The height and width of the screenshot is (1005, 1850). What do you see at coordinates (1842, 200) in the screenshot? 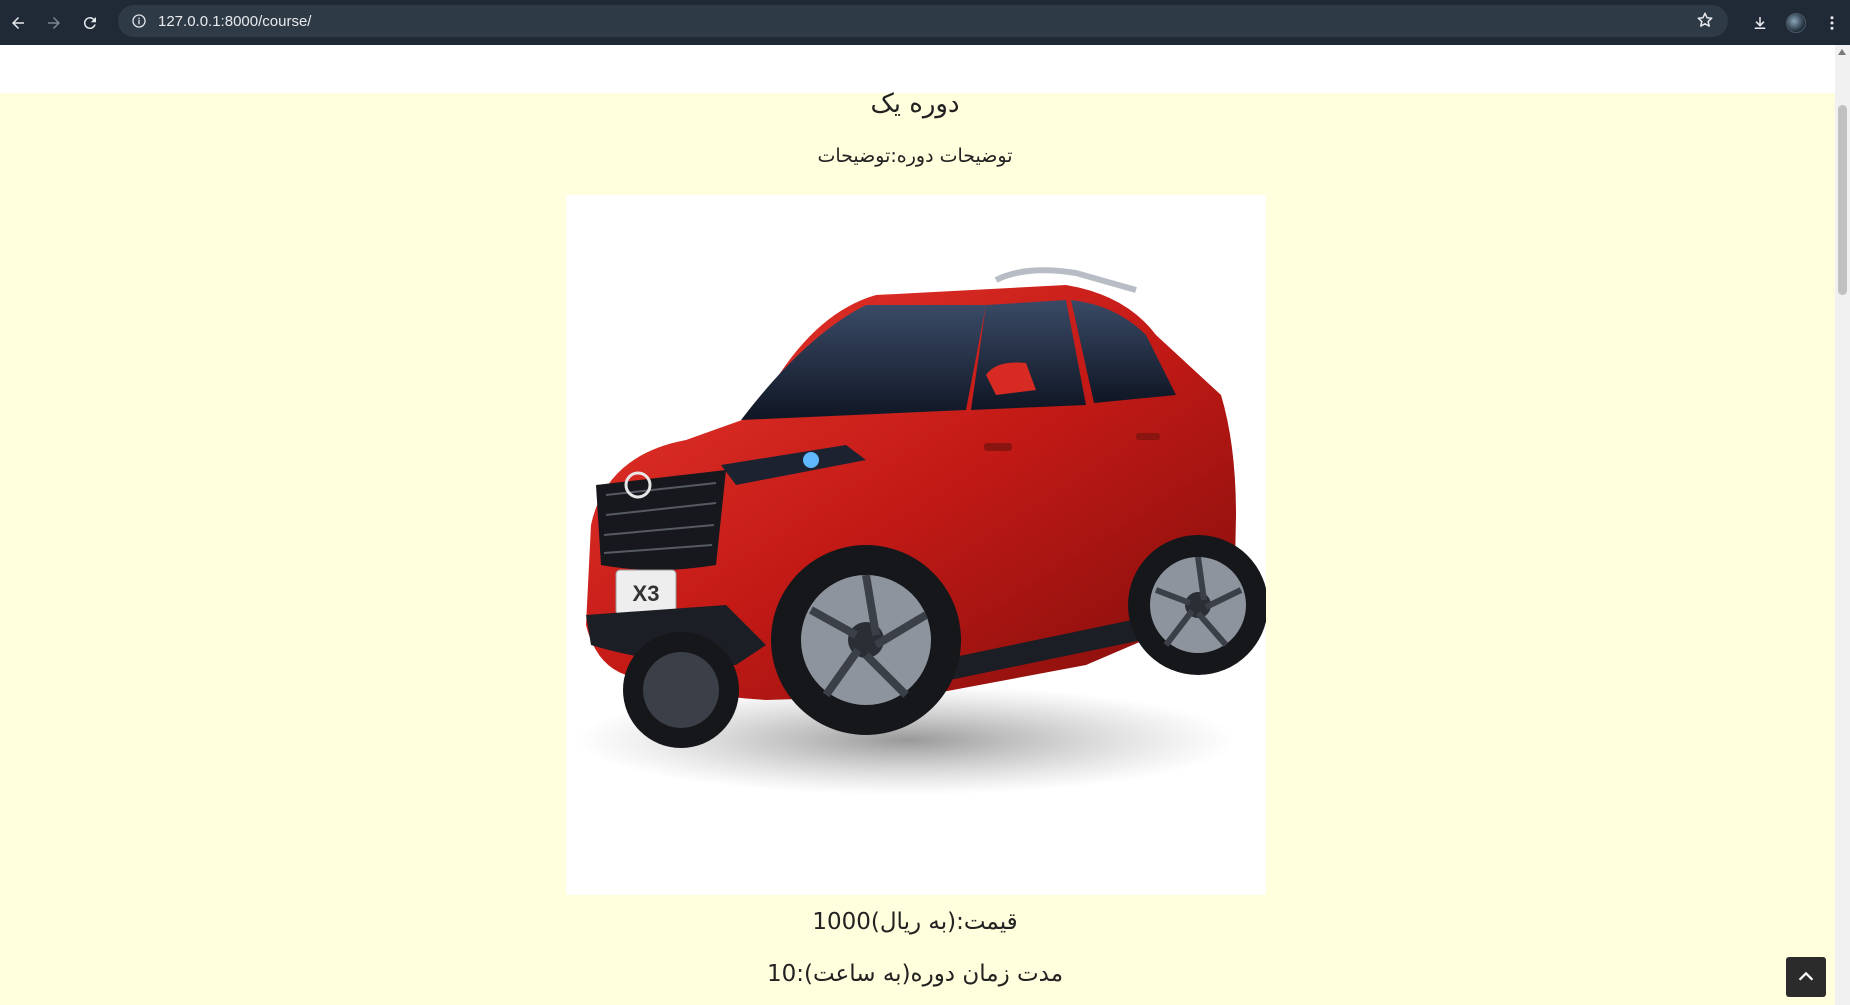
I see `scrollbar-thumb` at bounding box center [1842, 200].